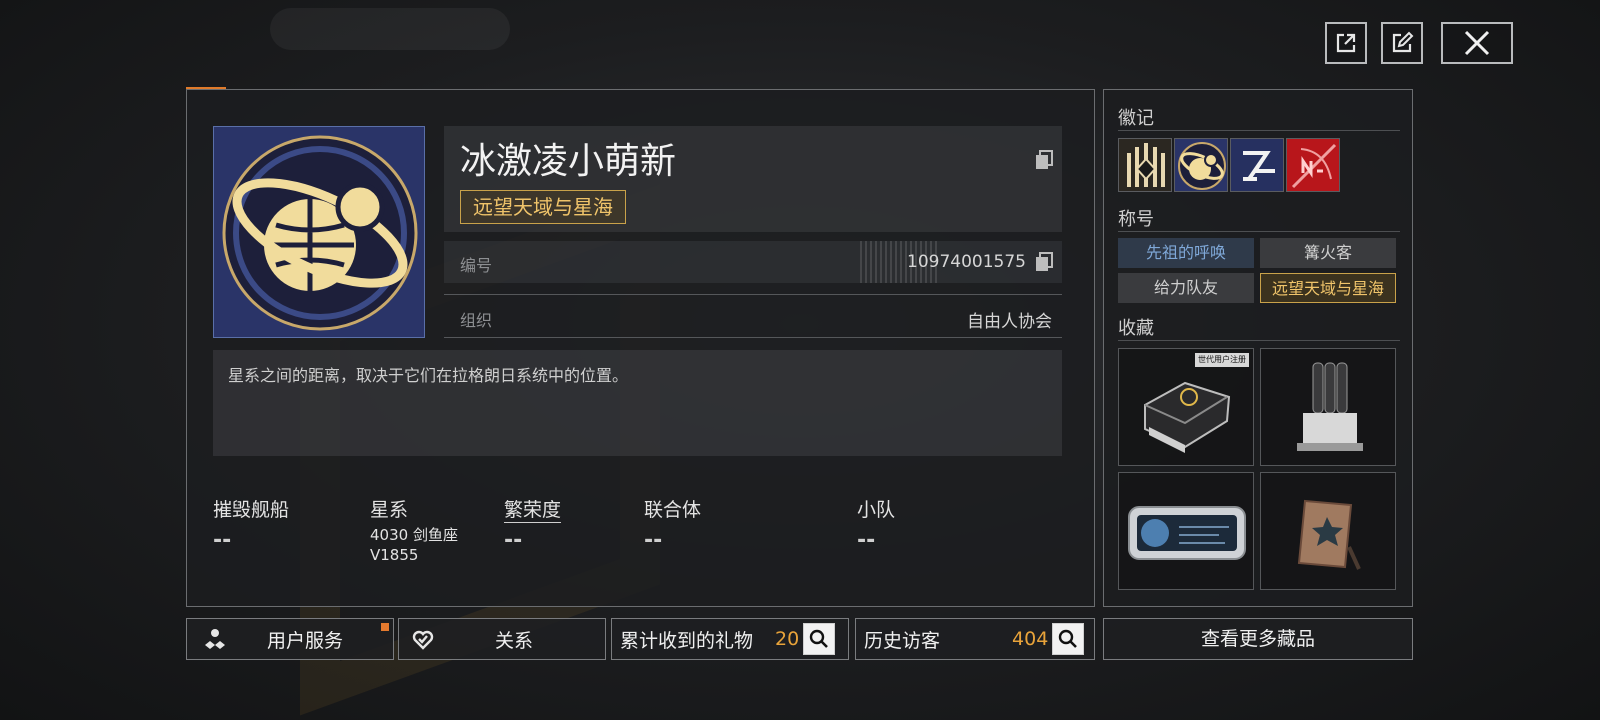 The height and width of the screenshot is (720, 1600). Describe the element at coordinates (513, 540) in the screenshot. I see `stat-value-prosperity: --` at that location.